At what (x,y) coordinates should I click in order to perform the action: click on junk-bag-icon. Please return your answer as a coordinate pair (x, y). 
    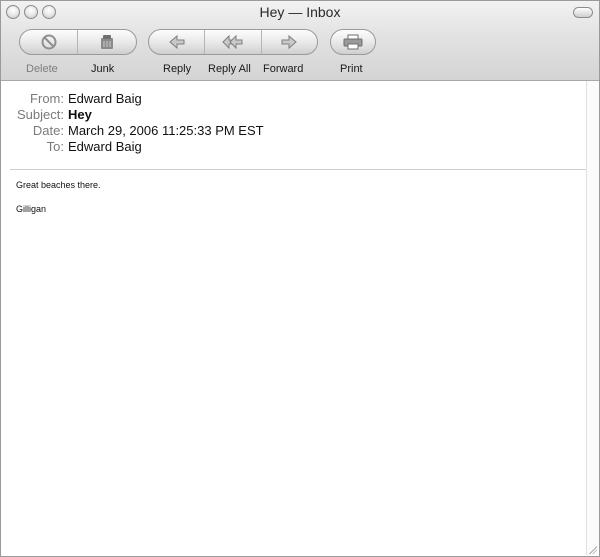
    Looking at the image, I should click on (107, 42).